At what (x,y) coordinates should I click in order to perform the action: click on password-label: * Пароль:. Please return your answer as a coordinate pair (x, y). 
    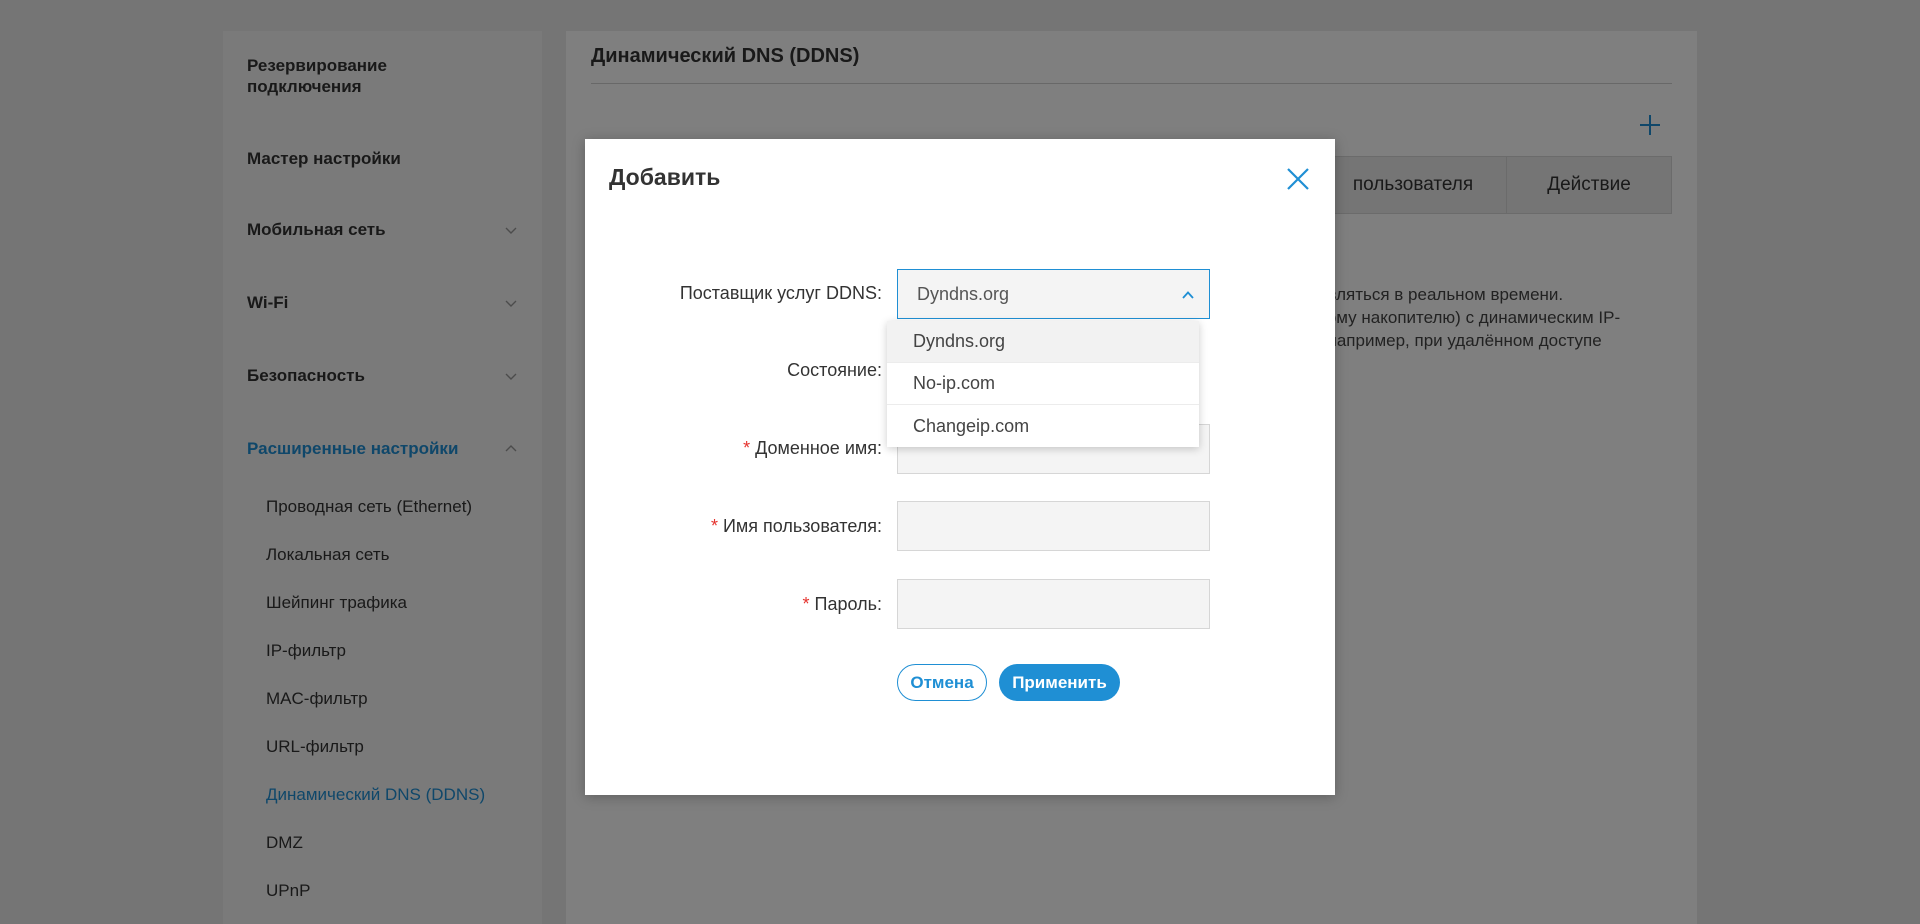
    Looking at the image, I should click on (842, 604).